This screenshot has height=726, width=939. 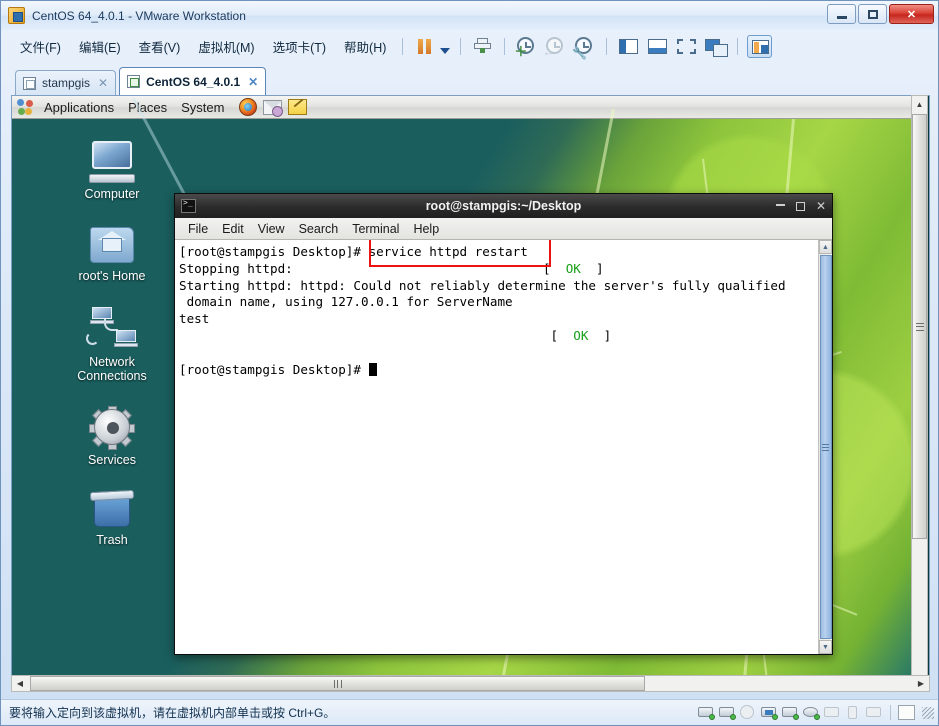 What do you see at coordinates (112, 517) in the screenshot?
I see `desktop-icon-trash: Trash` at bounding box center [112, 517].